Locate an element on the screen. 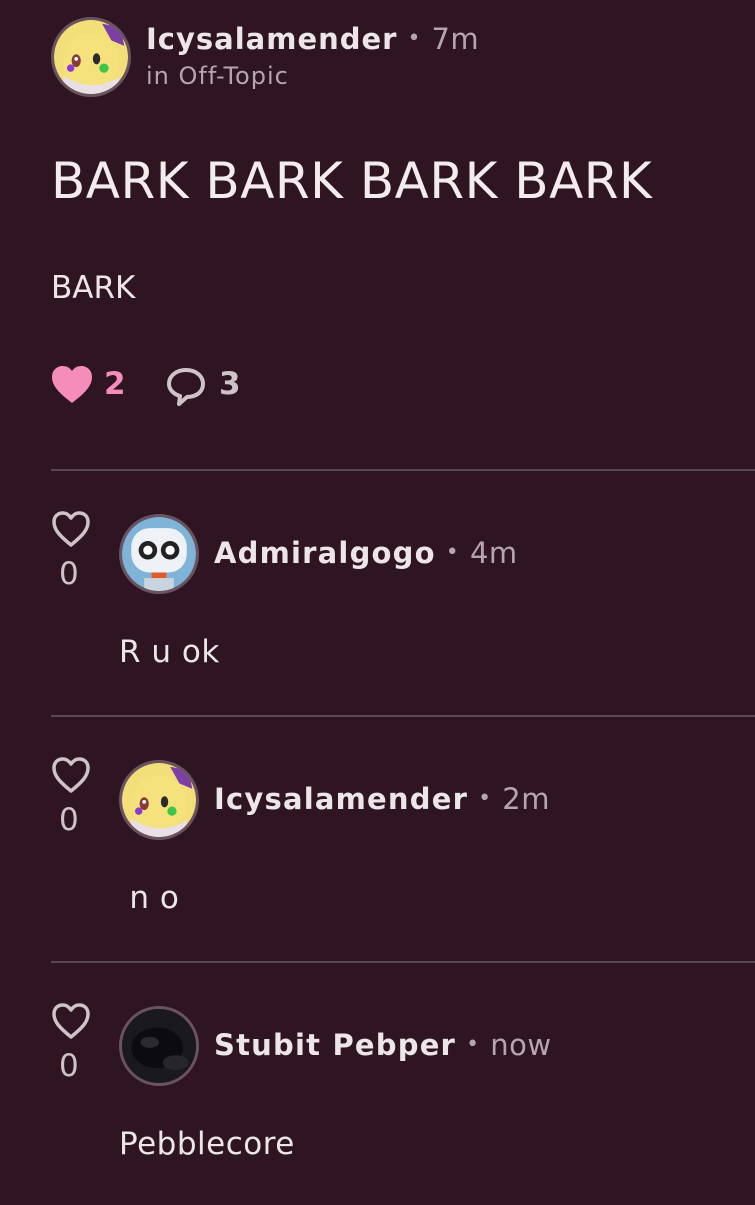  comment-author-name: Stubit Pebper is located at coordinates (335, 1045).